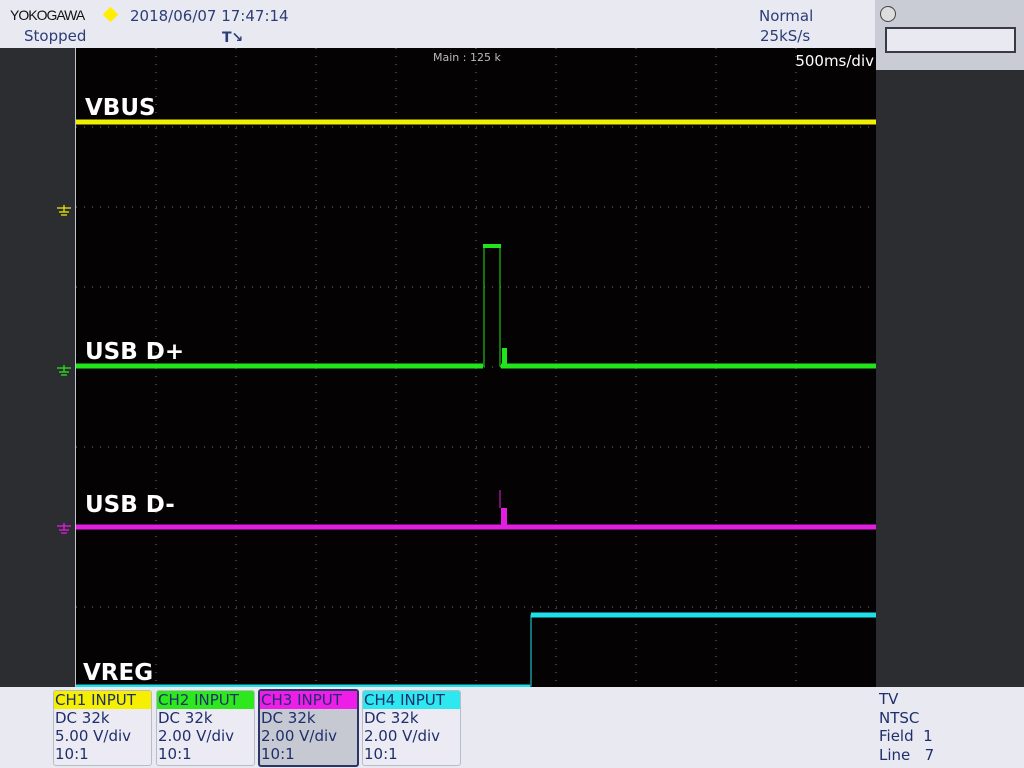 The height and width of the screenshot is (768, 1024). What do you see at coordinates (120, 108) in the screenshot?
I see `trace-label-vbus: VBUS` at bounding box center [120, 108].